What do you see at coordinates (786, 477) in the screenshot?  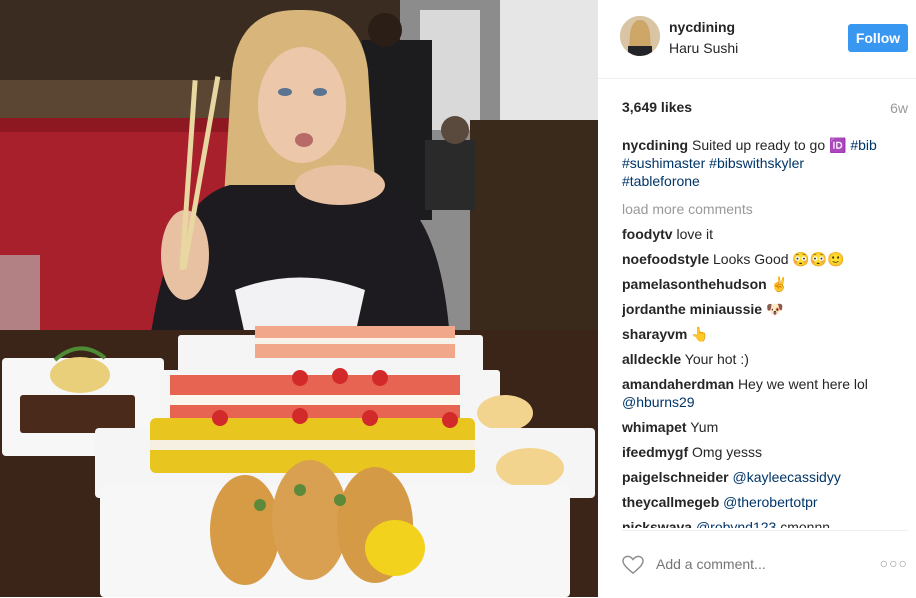 I see `comment-mention: @kayleecassidyy` at bounding box center [786, 477].